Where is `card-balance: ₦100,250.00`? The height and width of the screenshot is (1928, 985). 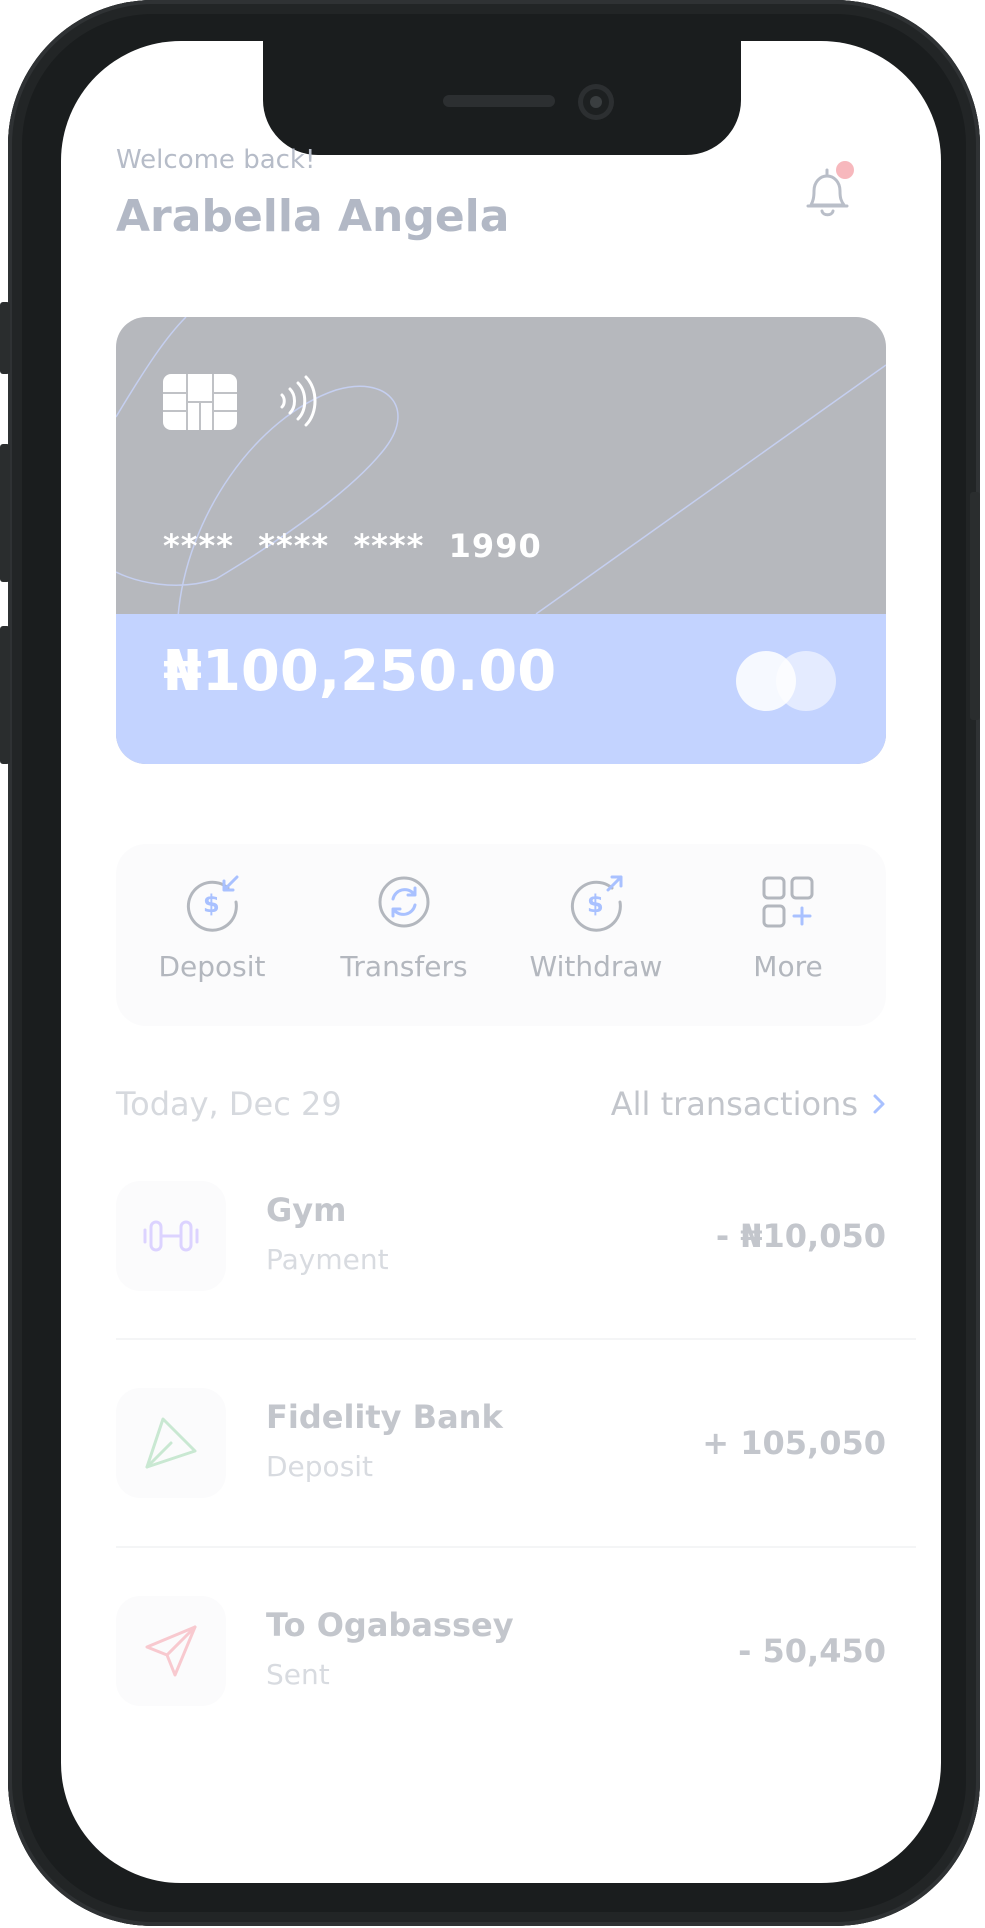
card-balance: ₦100,250.00 is located at coordinates (360, 671).